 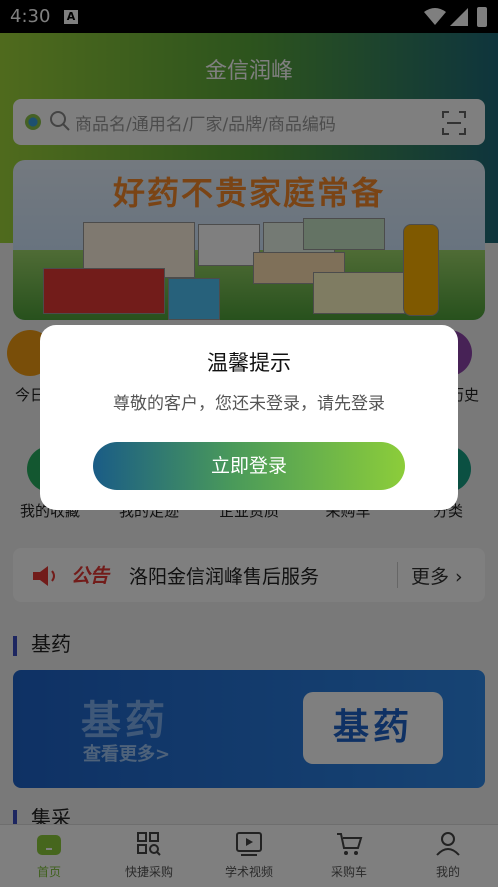 What do you see at coordinates (249, 404) in the screenshot?
I see `dialog-message: 尊敬的客户，您还未登录，请先登录` at bounding box center [249, 404].